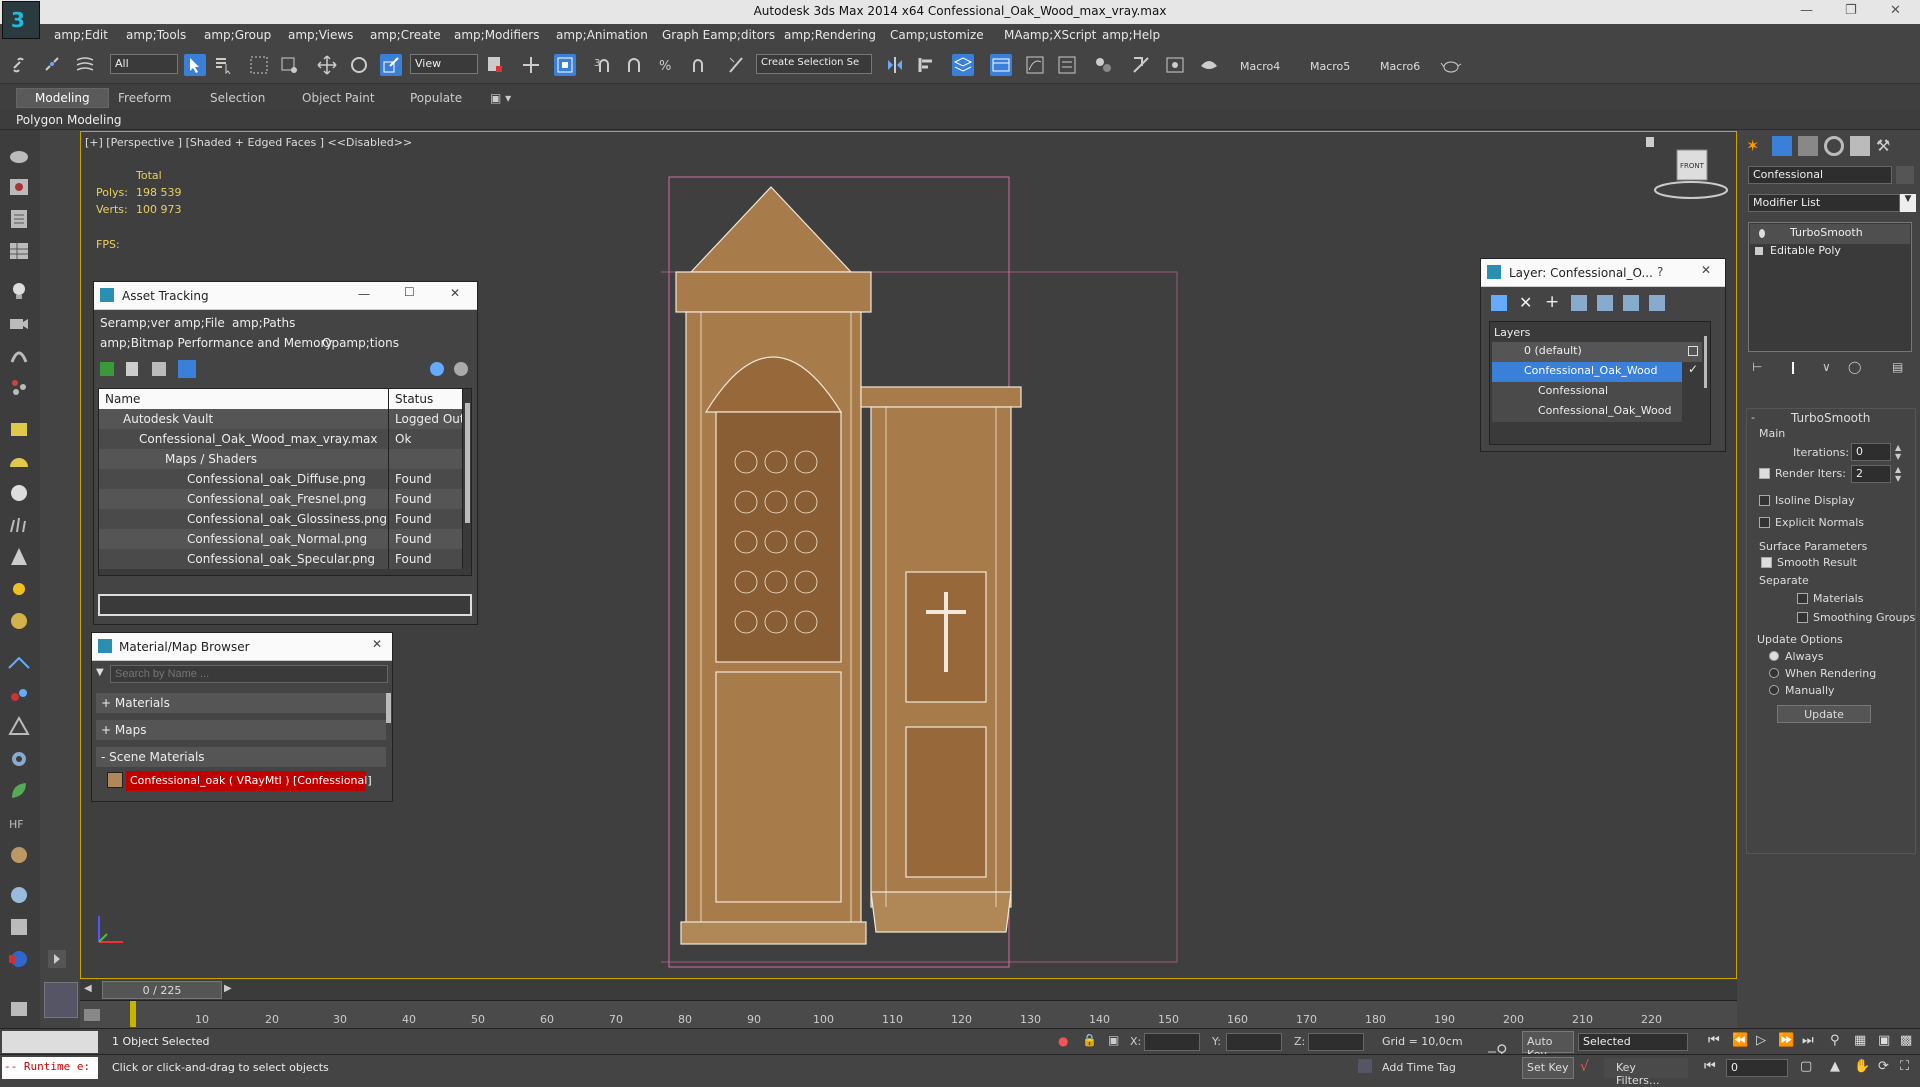  I want to click on configure-sets-icon: ▤, so click(1897, 367).